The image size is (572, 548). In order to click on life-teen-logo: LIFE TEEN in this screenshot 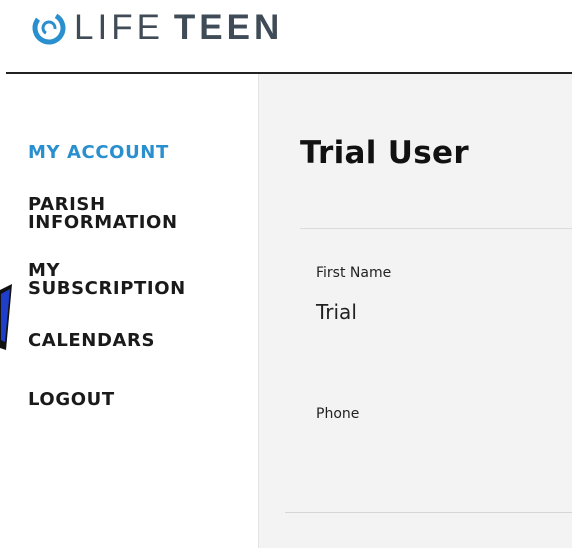, I will do `click(156, 28)`.